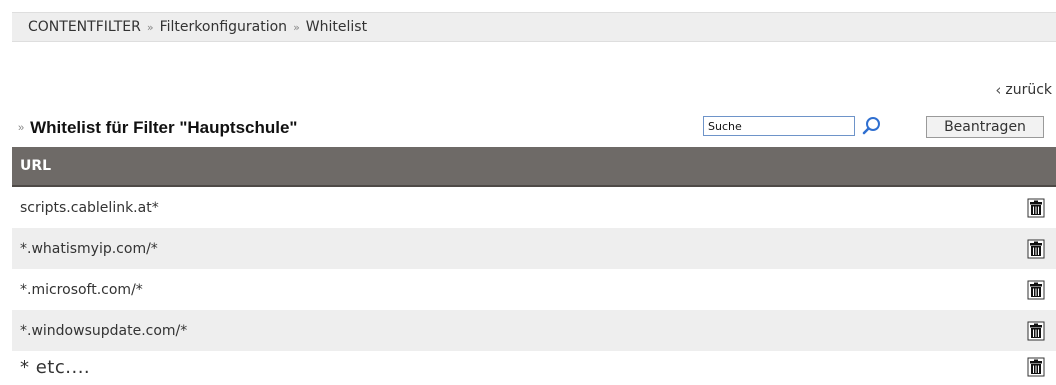 The image size is (1056, 385). I want to click on back-link: ‹ zurück, so click(1023, 90).